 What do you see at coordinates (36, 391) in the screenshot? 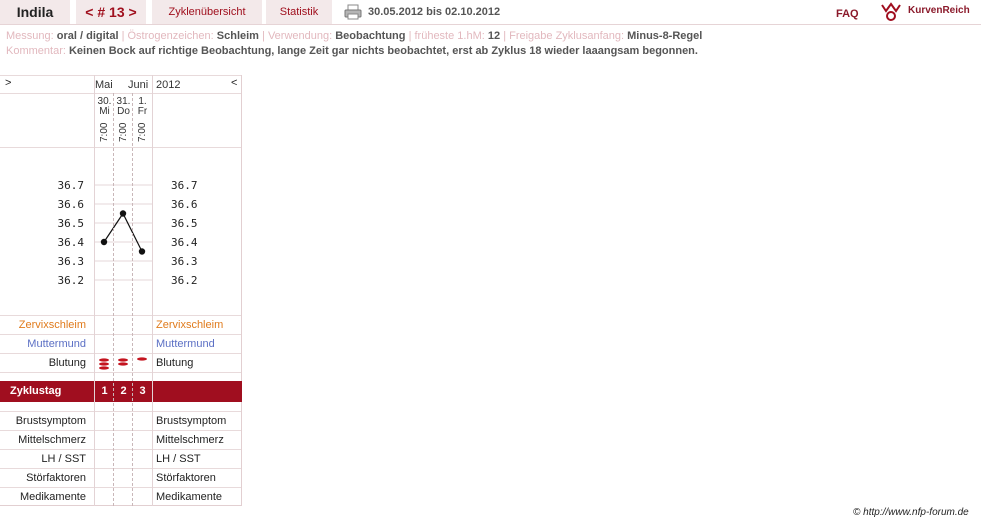
I see `zyklustag-label: Zyklustag` at bounding box center [36, 391].